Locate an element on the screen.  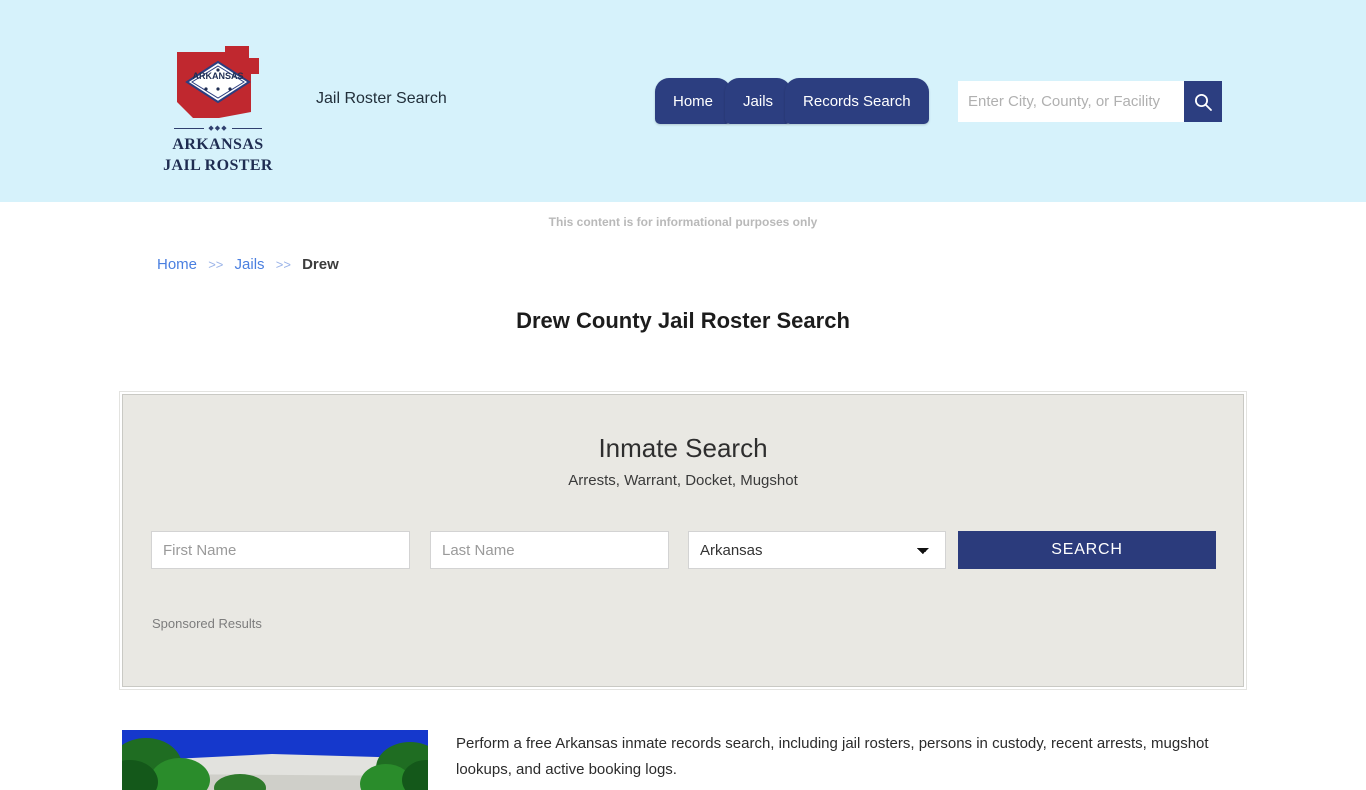
jail-building-photo-icon is located at coordinates (275, 760).